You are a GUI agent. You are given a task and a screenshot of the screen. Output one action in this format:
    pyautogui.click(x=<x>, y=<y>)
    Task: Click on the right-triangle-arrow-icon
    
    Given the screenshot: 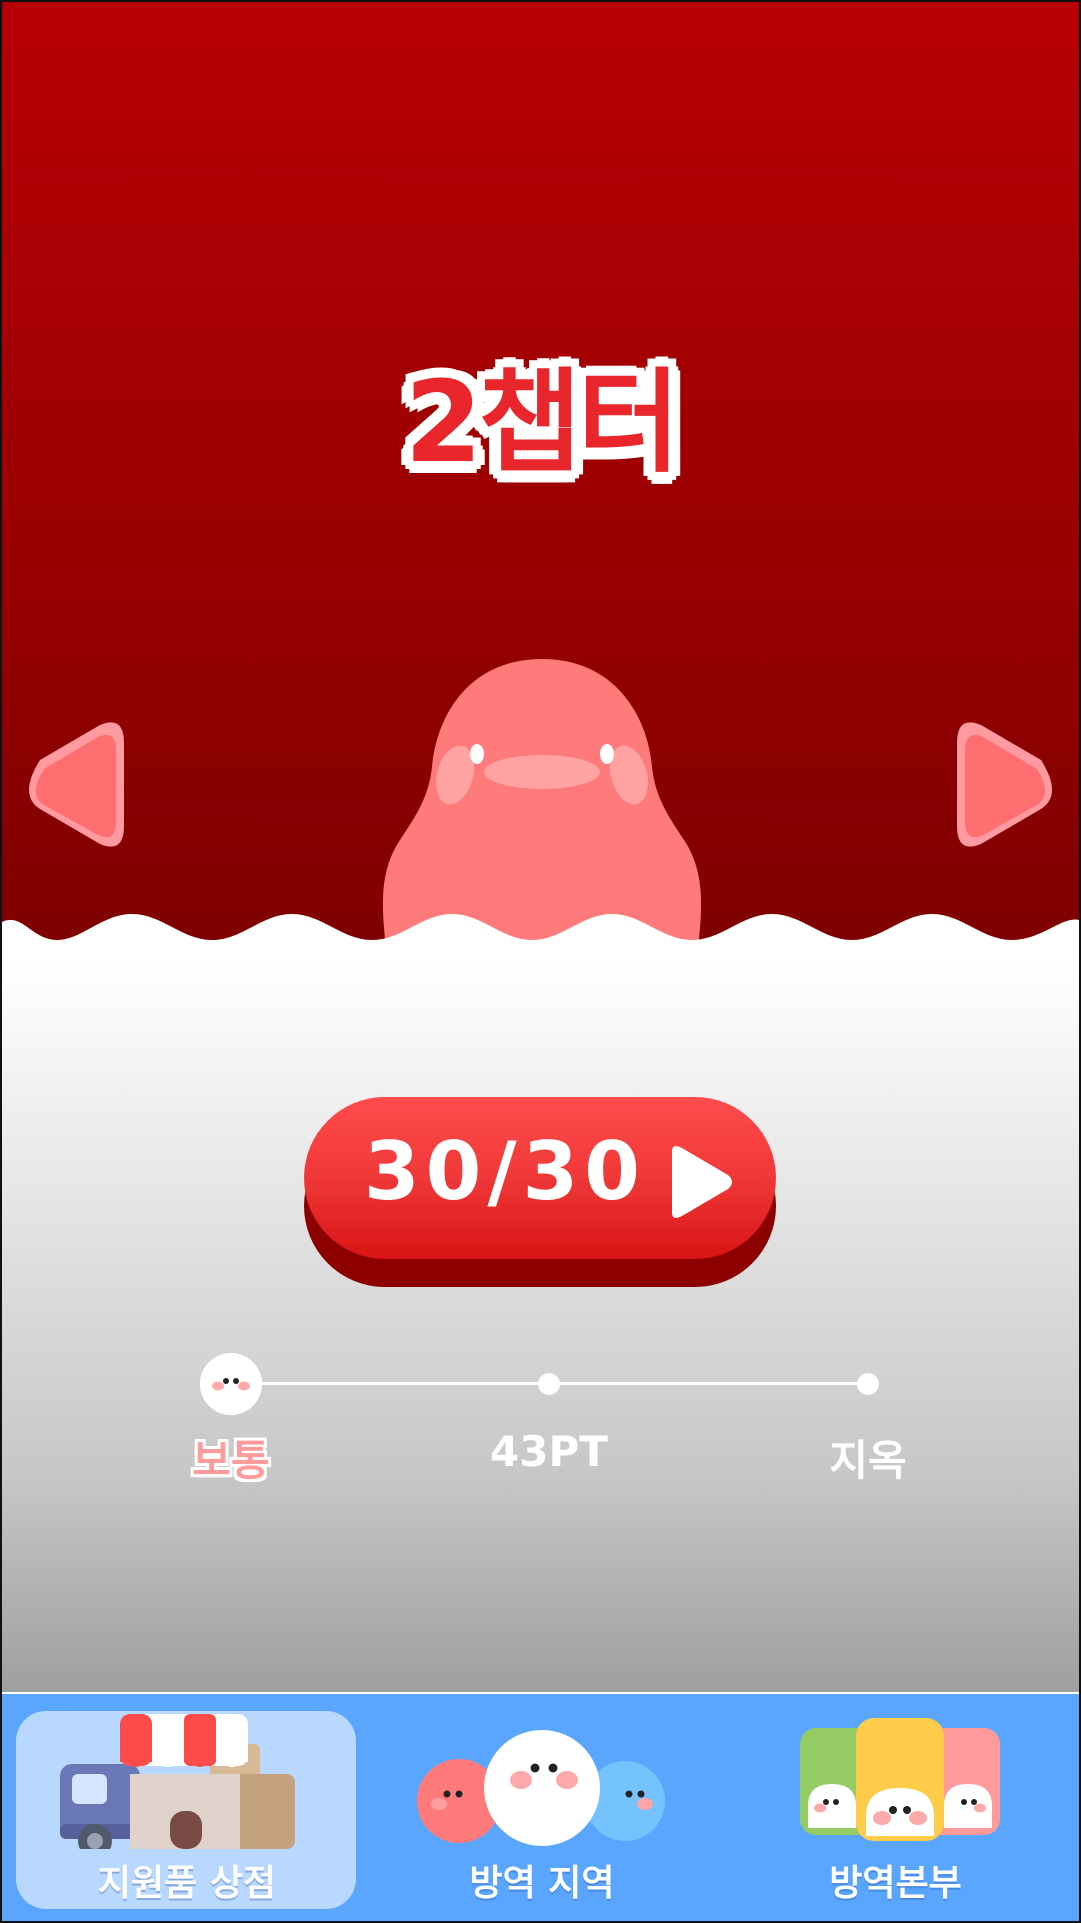 What is the action you would take?
    pyautogui.click(x=1004, y=784)
    